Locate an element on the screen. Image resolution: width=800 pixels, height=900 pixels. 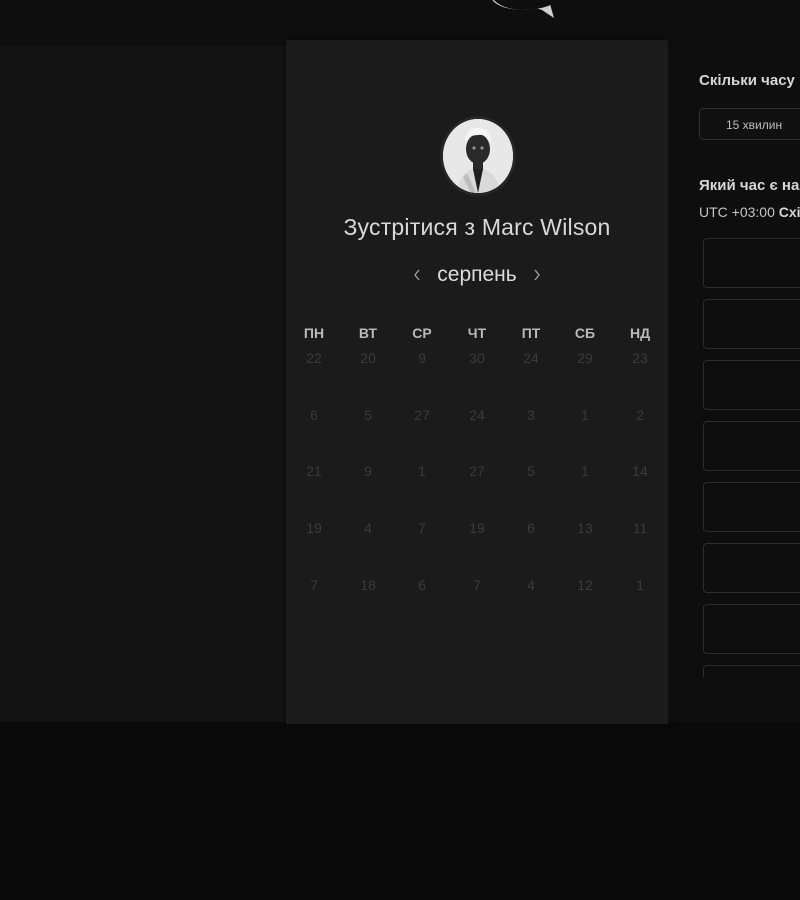
duration-select: 15 хвилин is located at coordinates (749, 124).